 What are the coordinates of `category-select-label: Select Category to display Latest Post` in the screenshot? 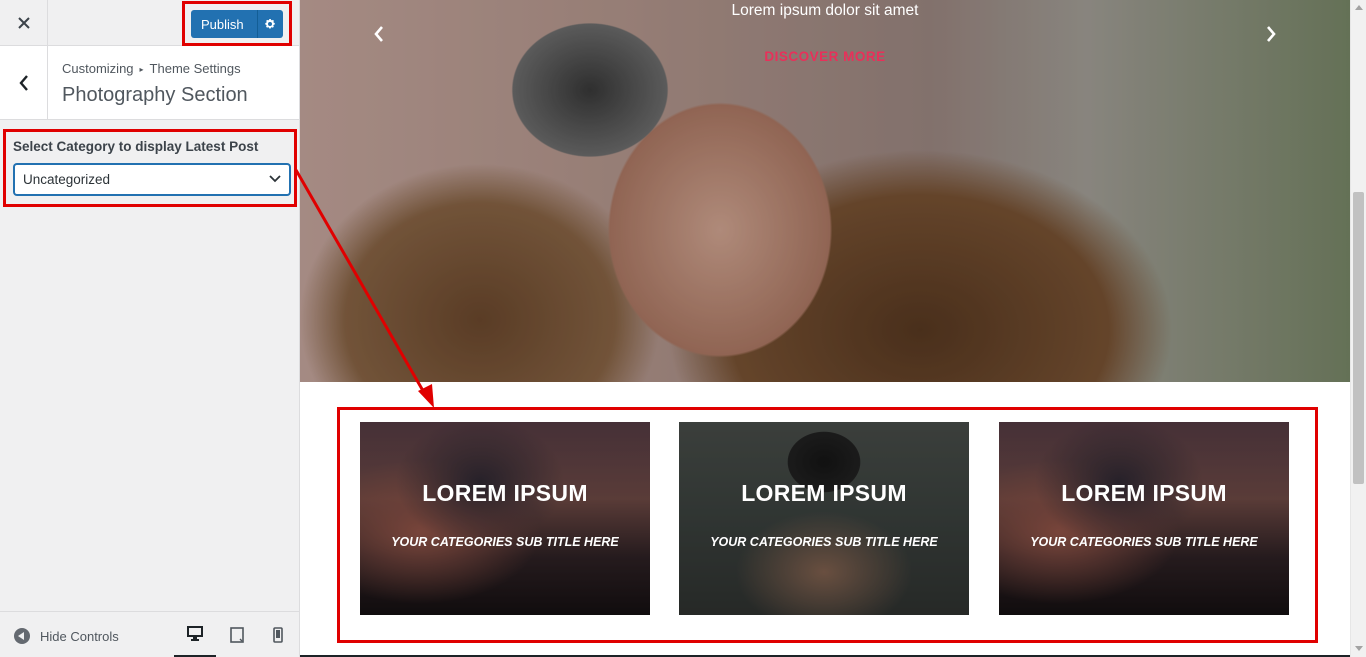 It's located at (136, 146).